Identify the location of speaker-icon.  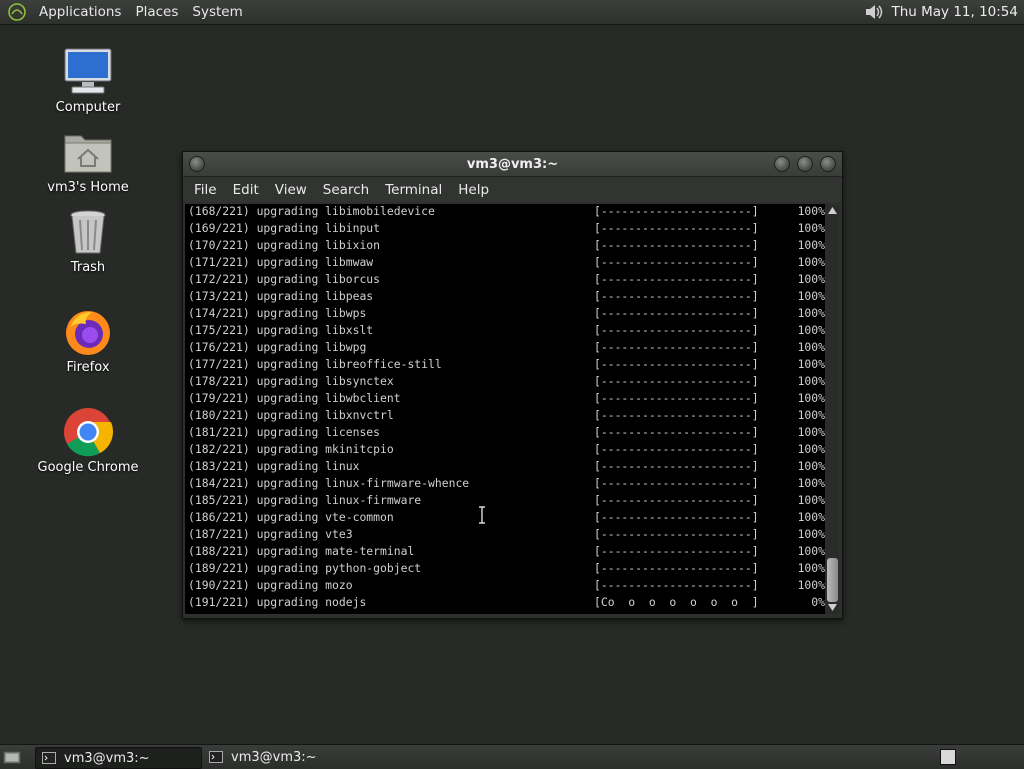
(874, 12).